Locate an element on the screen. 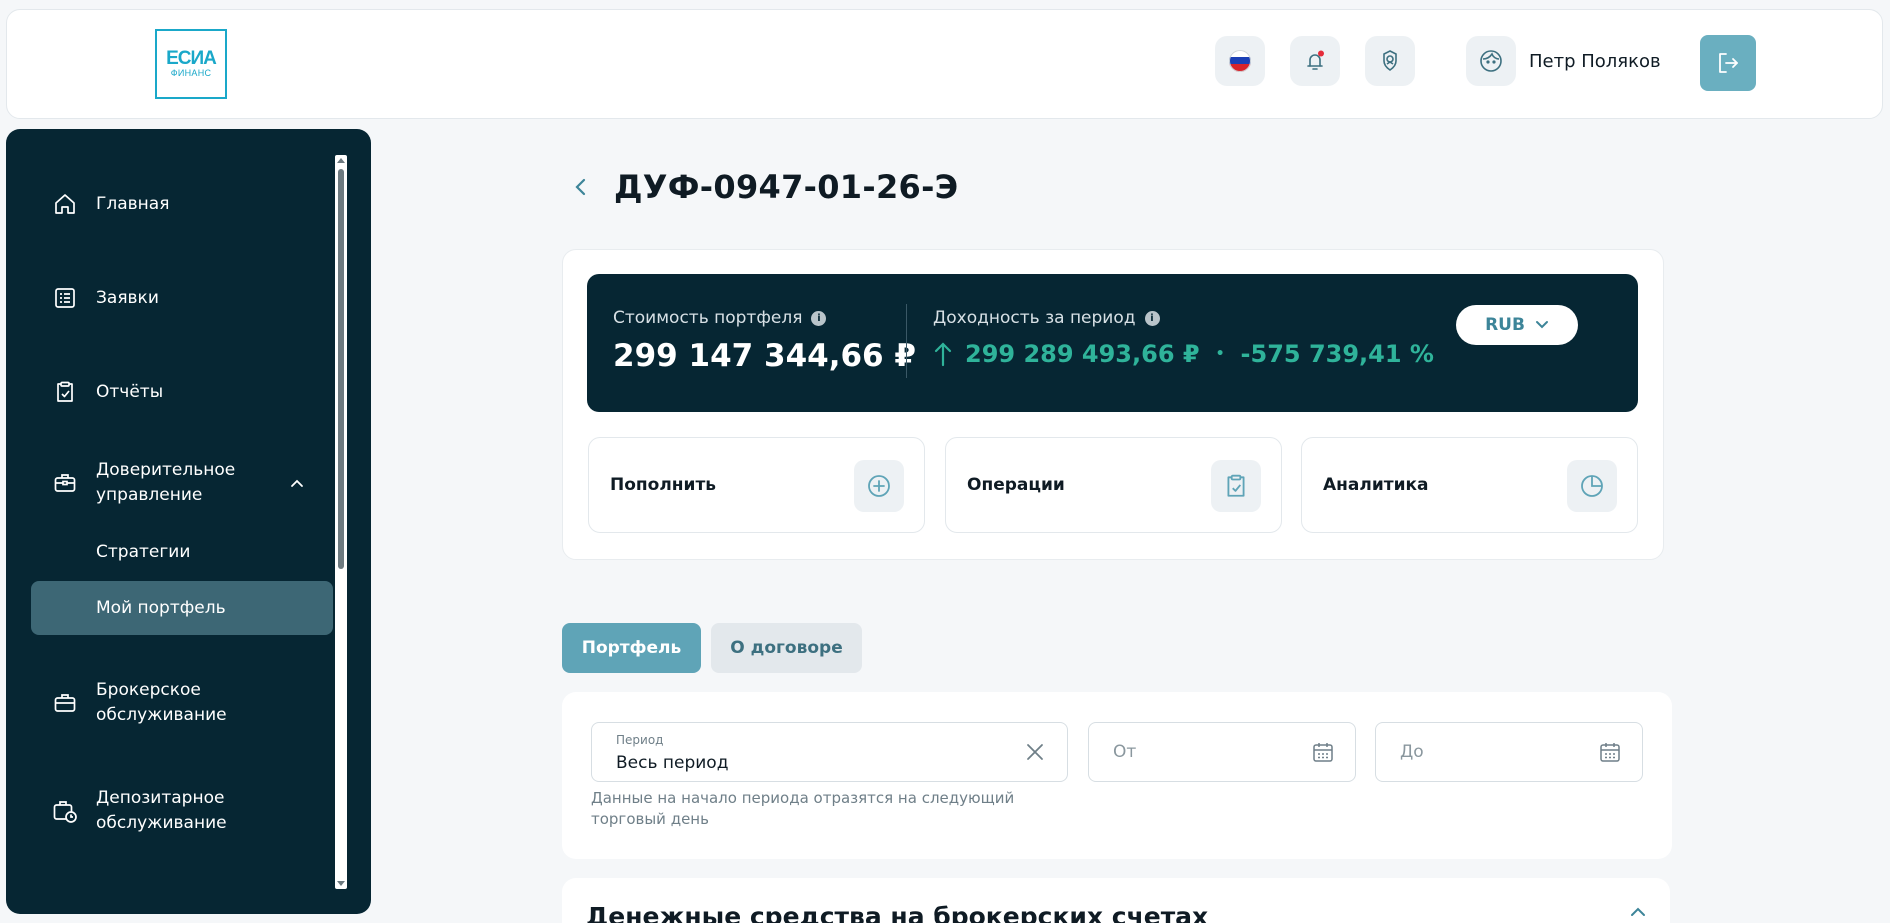 The image size is (1890, 923). yield-value: 299 289 493,66 ₽ • -575 739,41 % is located at coordinates (1183, 354).